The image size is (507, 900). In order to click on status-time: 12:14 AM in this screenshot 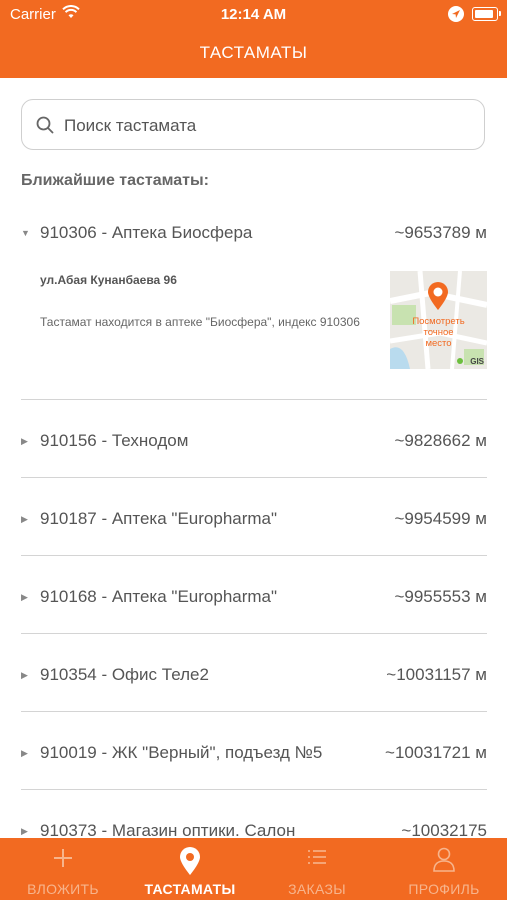, I will do `click(253, 14)`.